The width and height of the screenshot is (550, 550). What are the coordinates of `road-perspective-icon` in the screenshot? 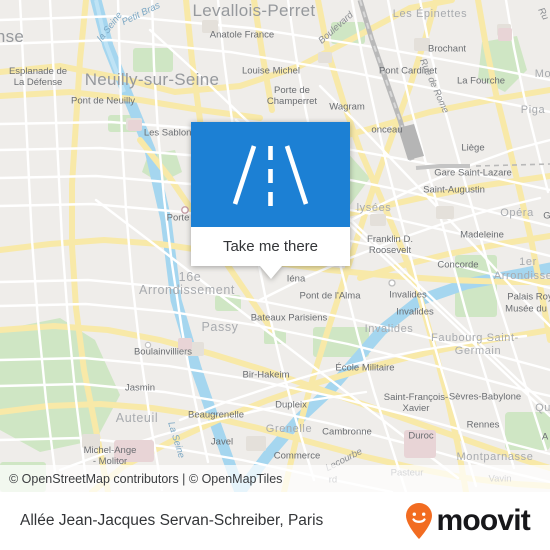 It's located at (270, 175).